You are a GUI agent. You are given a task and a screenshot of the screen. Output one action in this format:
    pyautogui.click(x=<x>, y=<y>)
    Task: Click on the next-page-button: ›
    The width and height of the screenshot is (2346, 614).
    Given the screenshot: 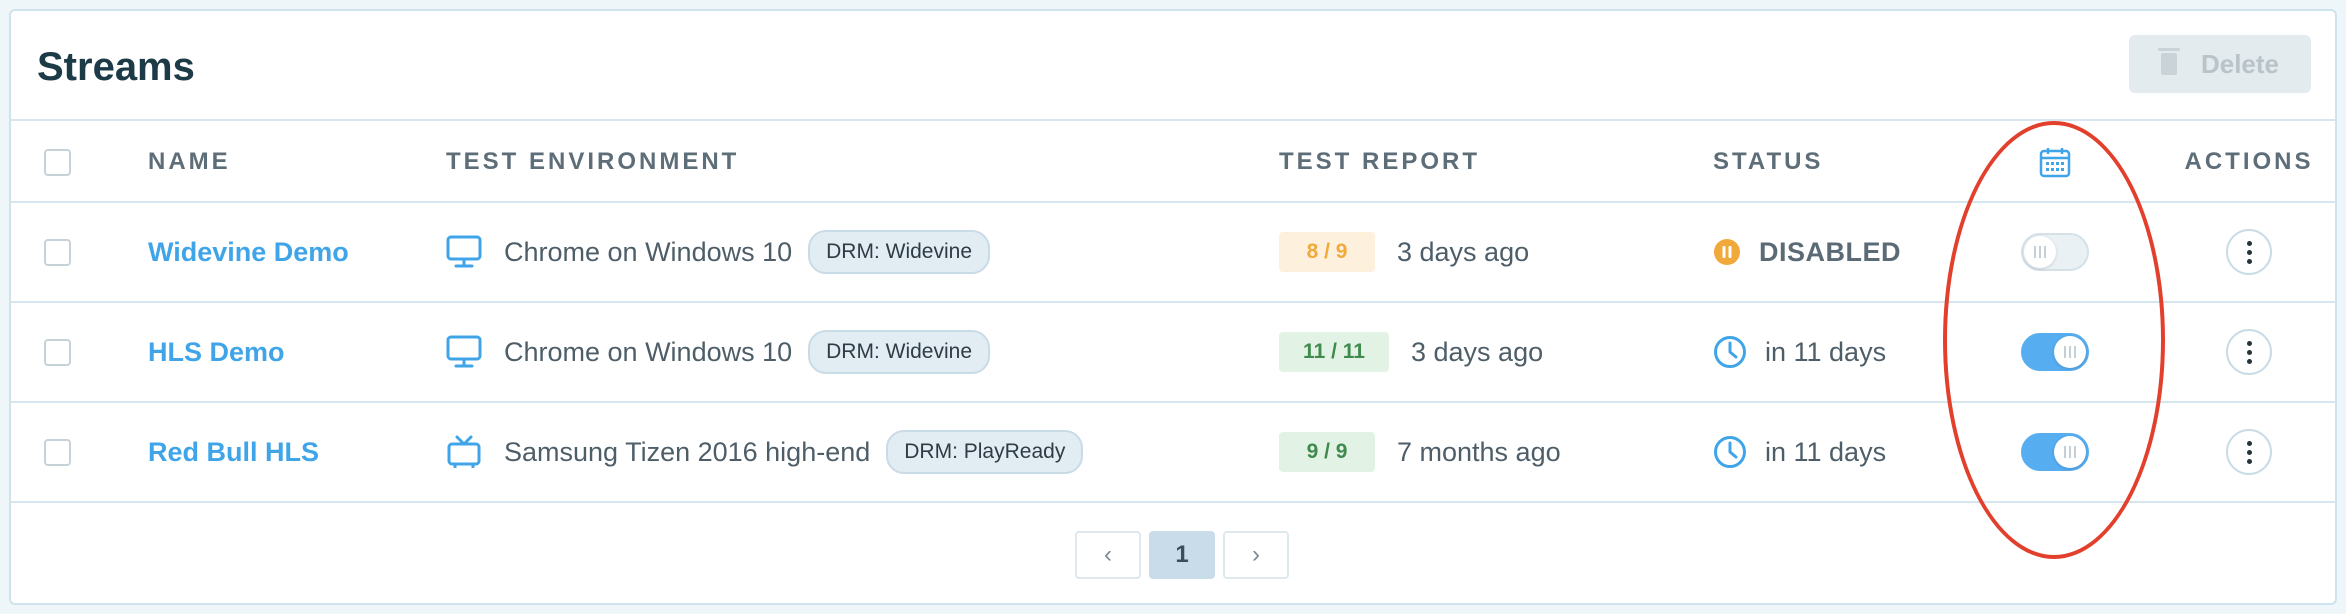 What is the action you would take?
    pyautogui.click(x=1256, y=555)
    